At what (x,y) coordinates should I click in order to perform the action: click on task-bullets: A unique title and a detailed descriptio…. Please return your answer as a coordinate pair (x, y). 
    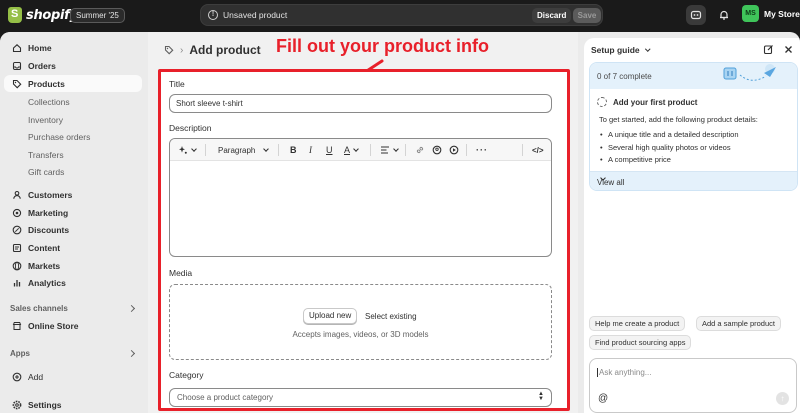
    Looking at the image, I should click on (669, 148).